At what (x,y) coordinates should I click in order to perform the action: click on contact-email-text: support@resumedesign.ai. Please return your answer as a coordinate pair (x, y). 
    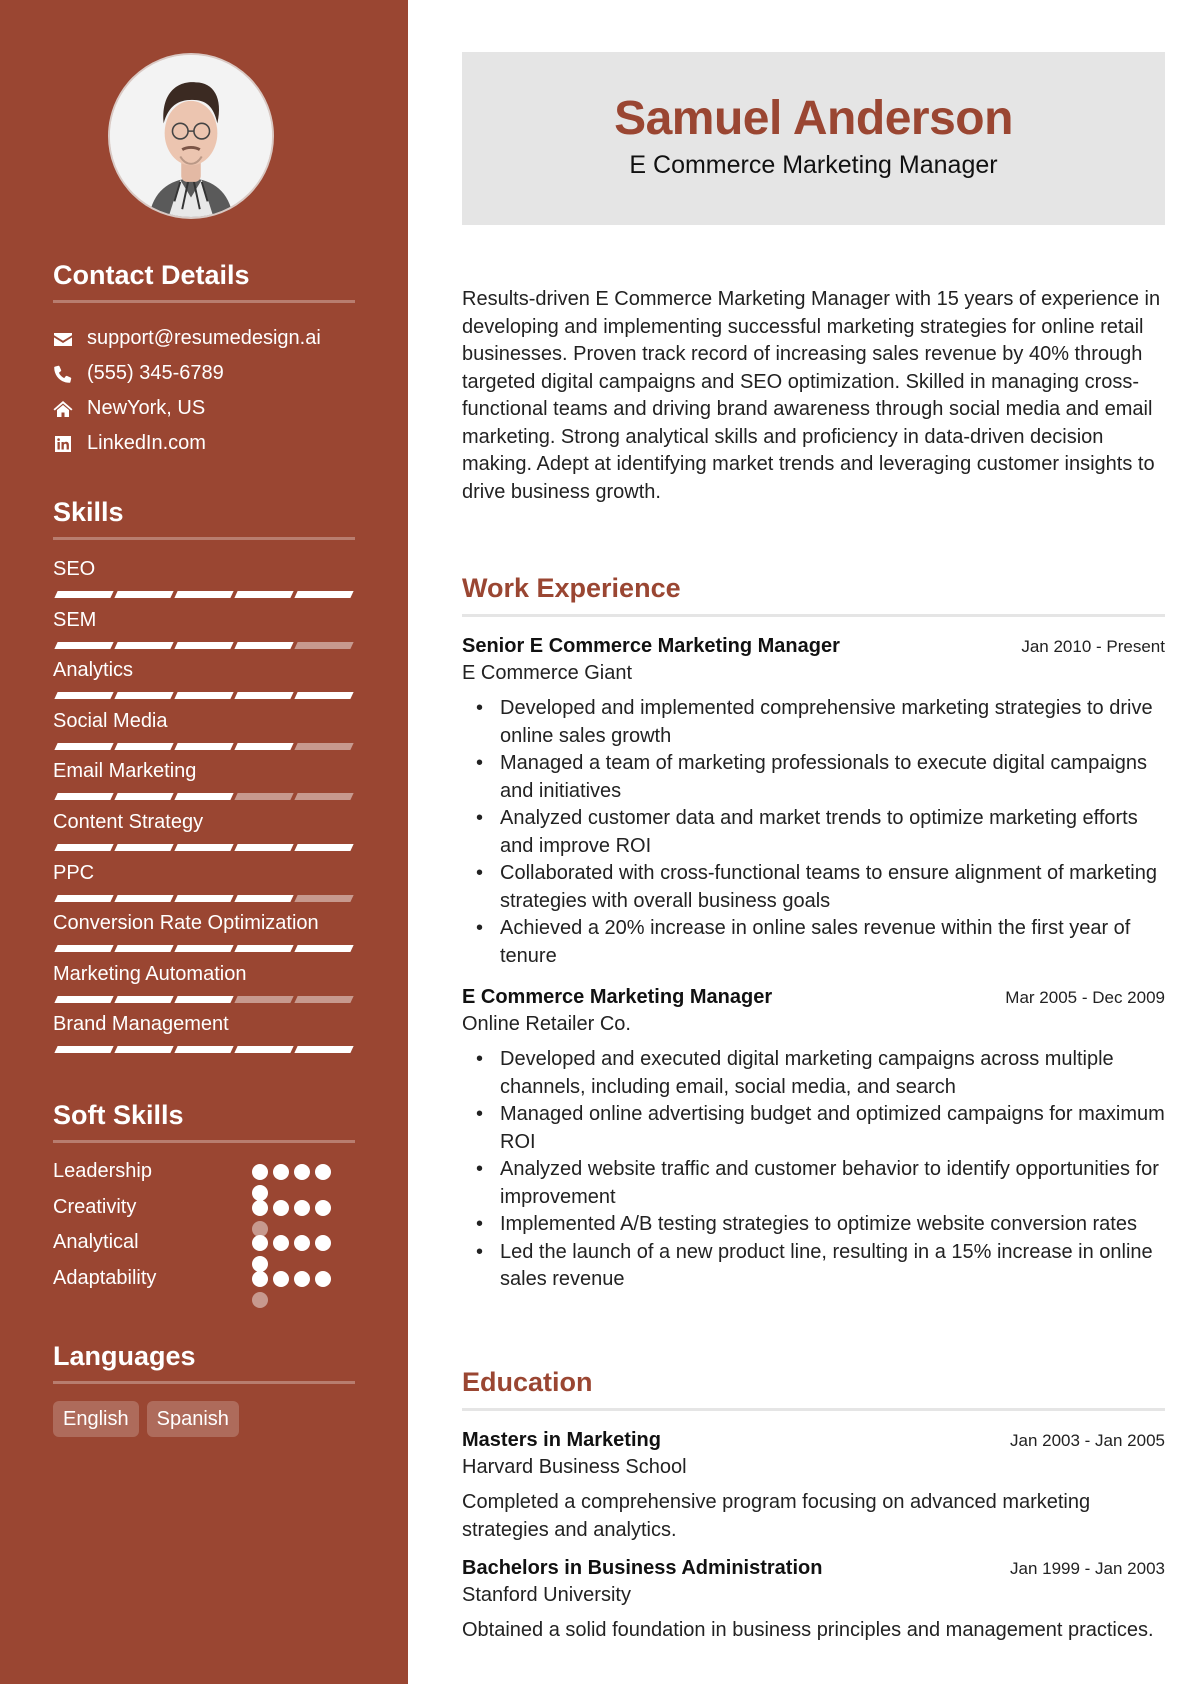
    Looking at the image, I should click on (204, 338).